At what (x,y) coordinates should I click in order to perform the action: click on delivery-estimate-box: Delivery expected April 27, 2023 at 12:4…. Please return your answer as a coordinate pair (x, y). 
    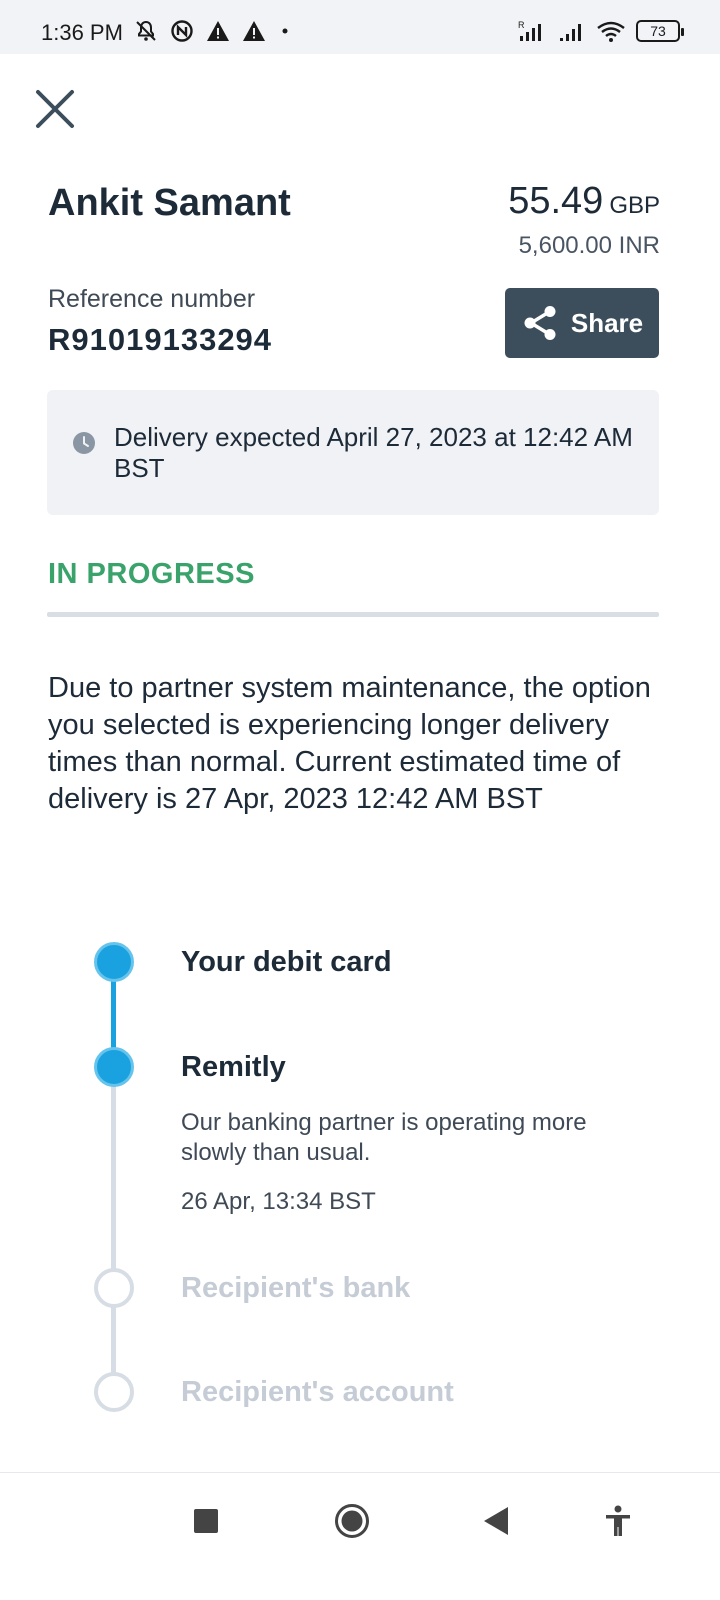
    Looking at the image, I should click on (353, 452).